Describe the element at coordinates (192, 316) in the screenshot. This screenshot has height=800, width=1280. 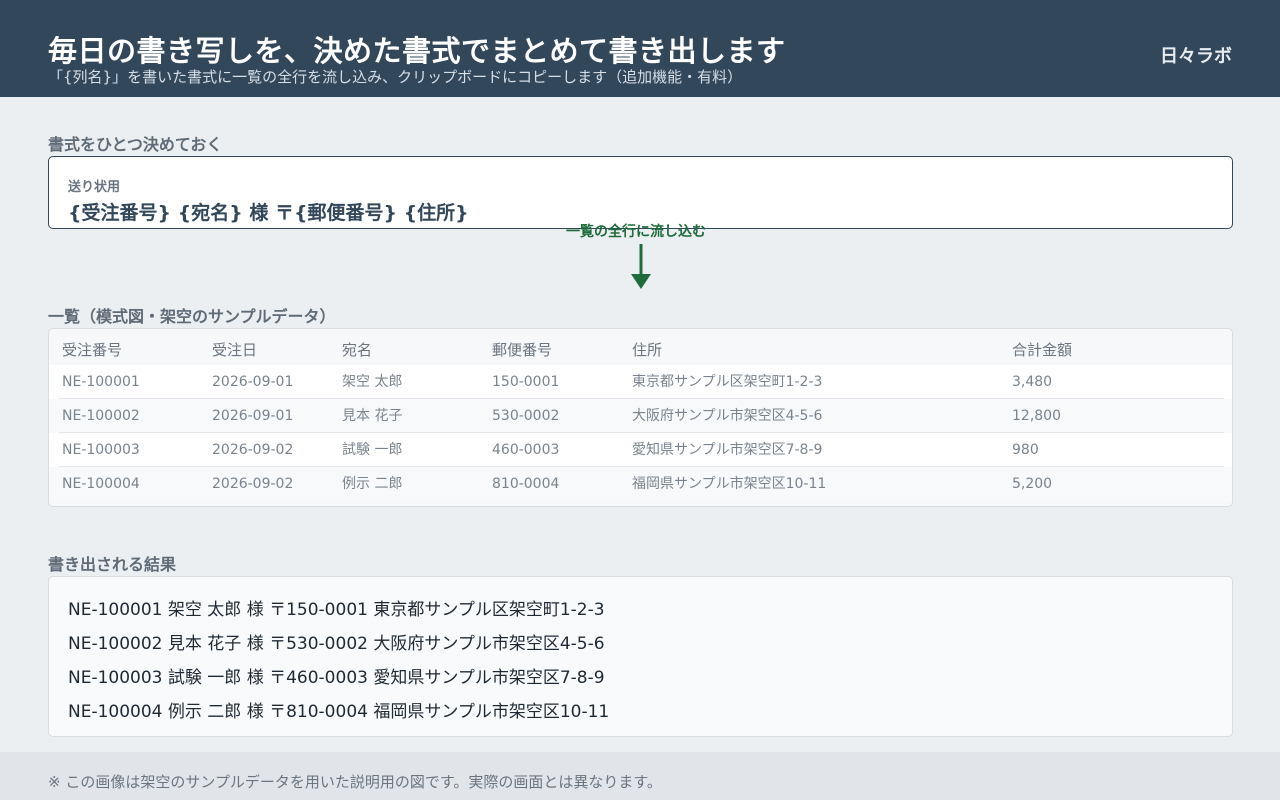
I see `table-section-label: 一覧（模式図・架空のサンプルデータ）` at that location.